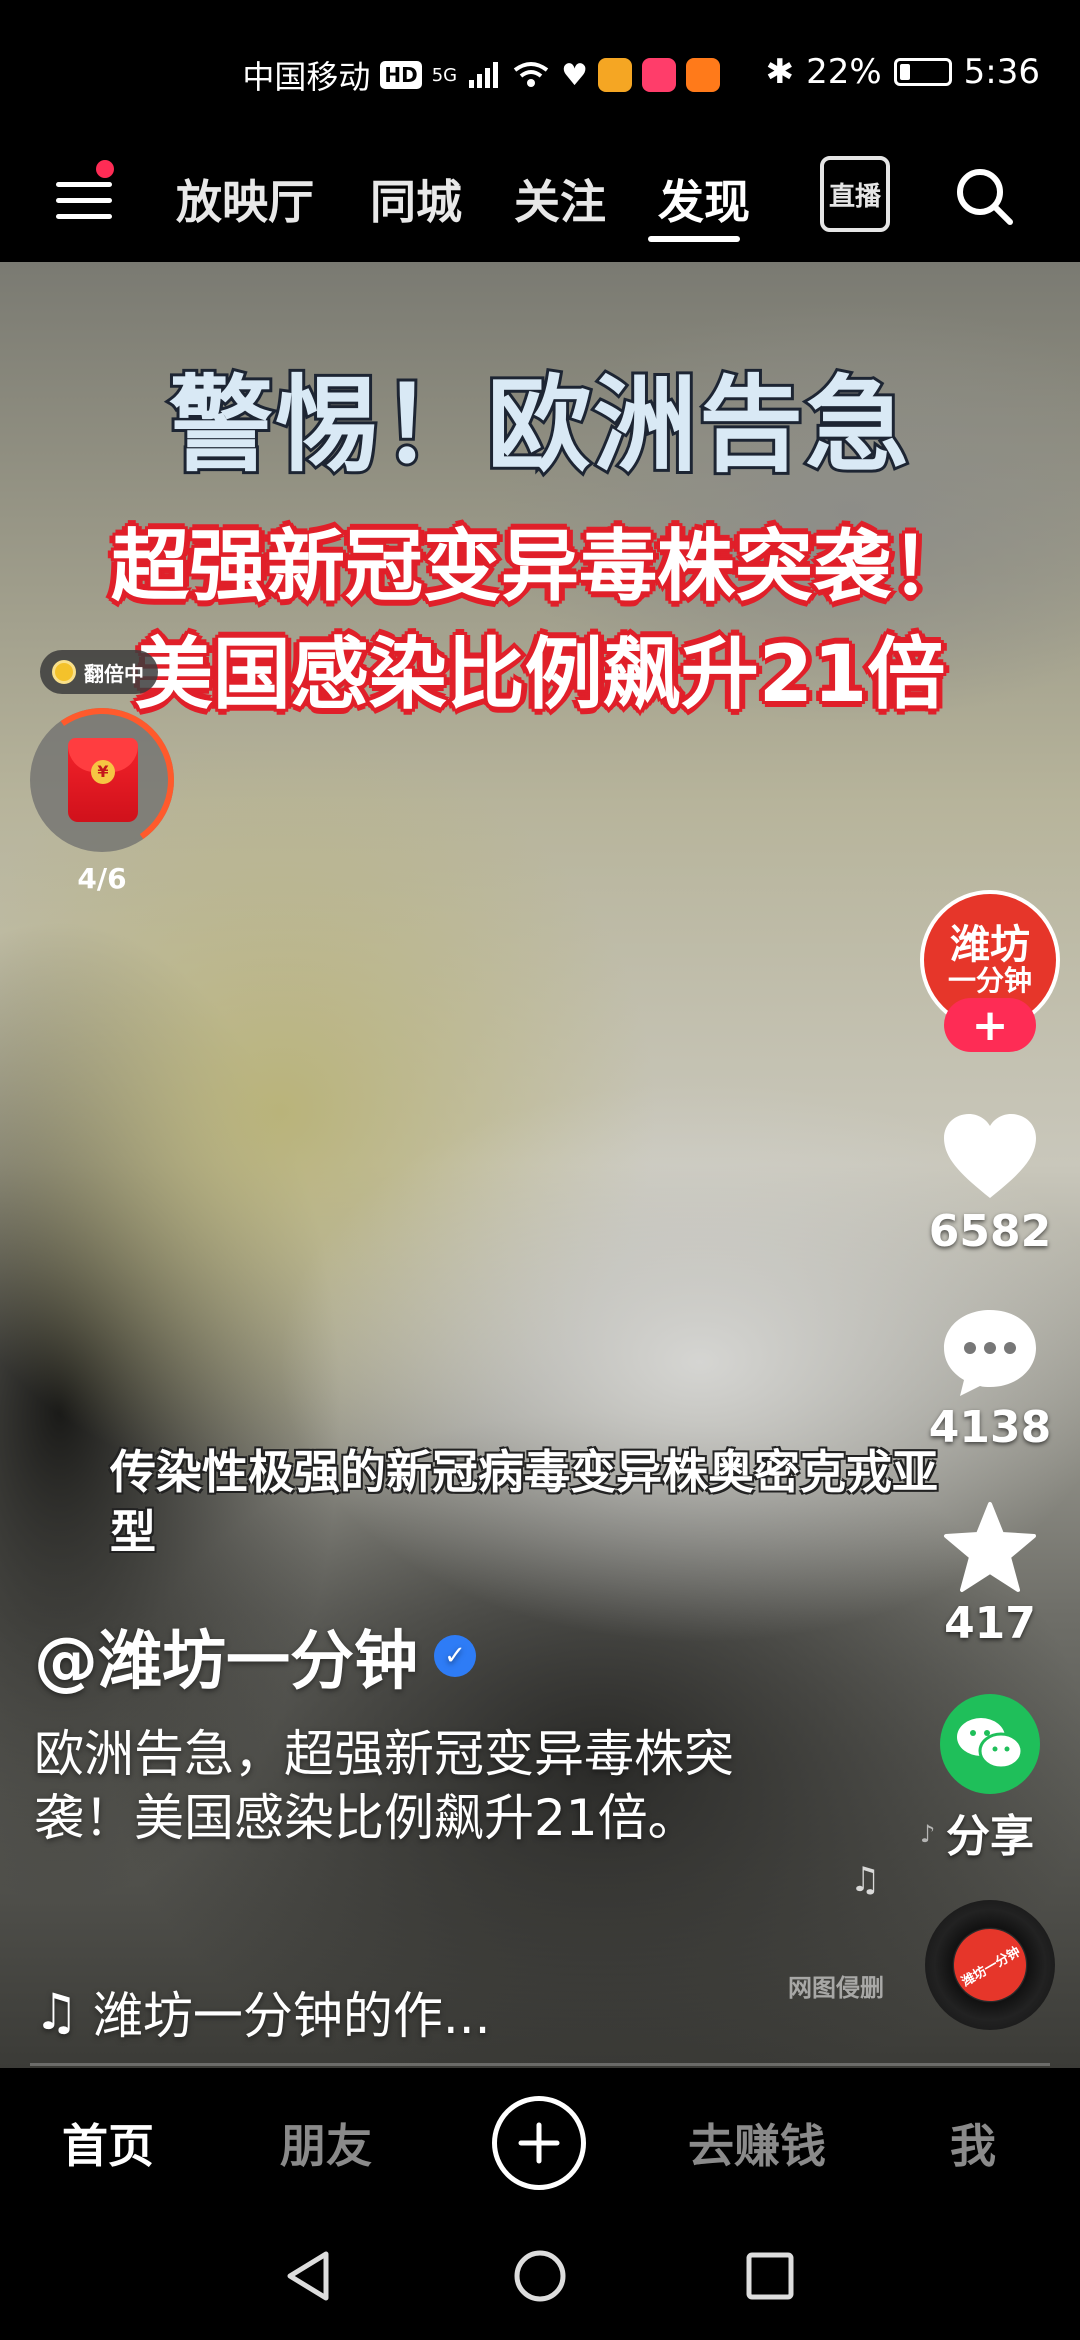  I want to click on top-nav: 放映厅 同城 关注 发现 直播, so click(540, 206).